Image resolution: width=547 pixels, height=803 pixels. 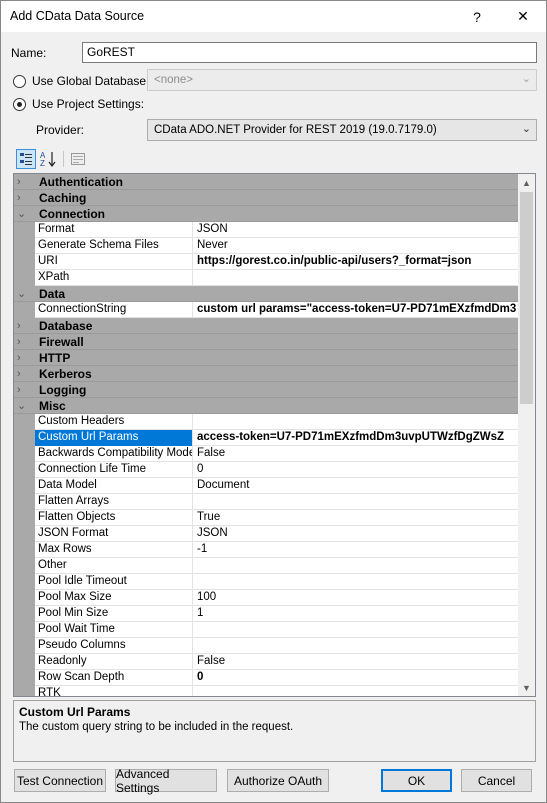 I want to click on property-row: Pool Max Size 100, so click(x=267, y=598).